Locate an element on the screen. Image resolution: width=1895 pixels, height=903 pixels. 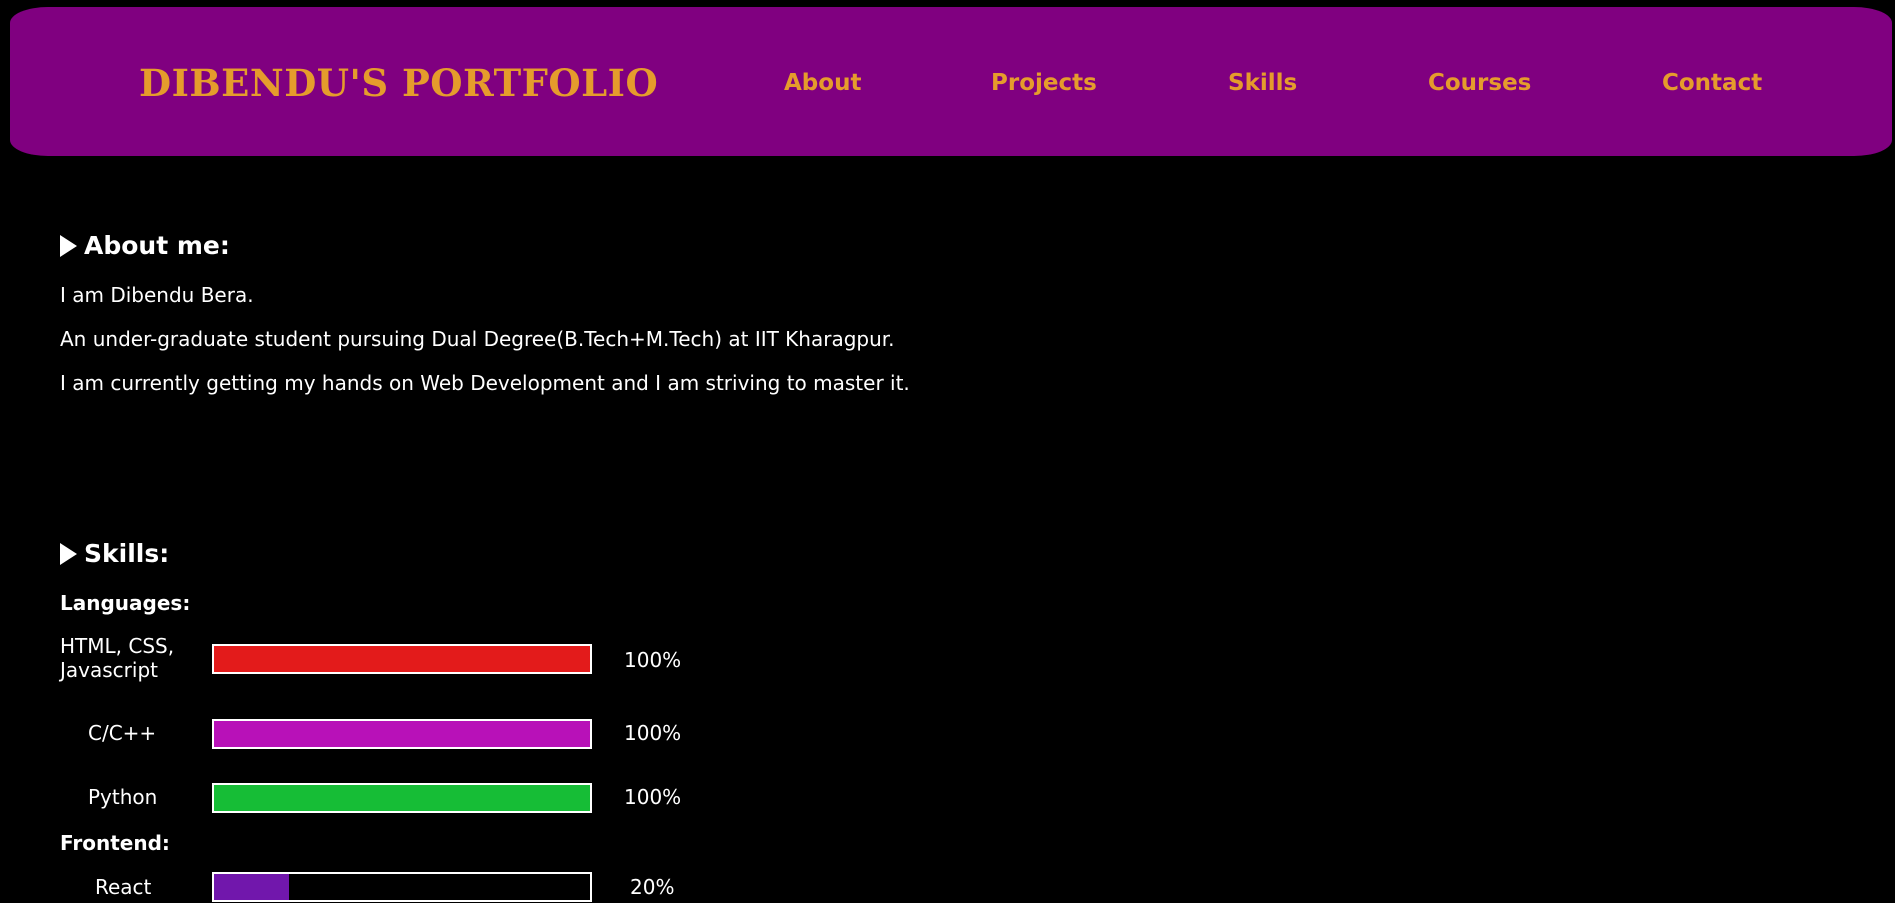
skills-heading: Skills: is located at coordinates (114, 553).